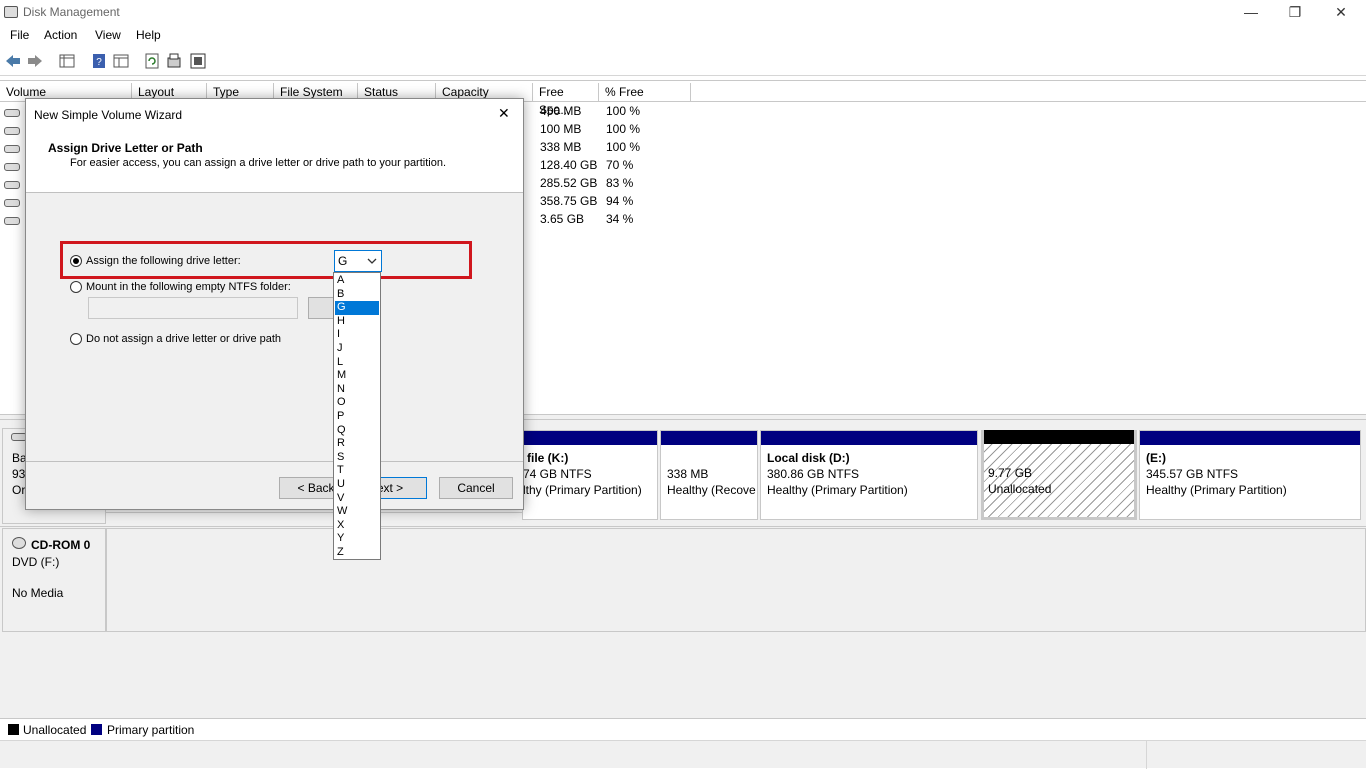 The width and height of the screenshot is (1366, 769). I want to click on primary-swatch, so click(96, 729).